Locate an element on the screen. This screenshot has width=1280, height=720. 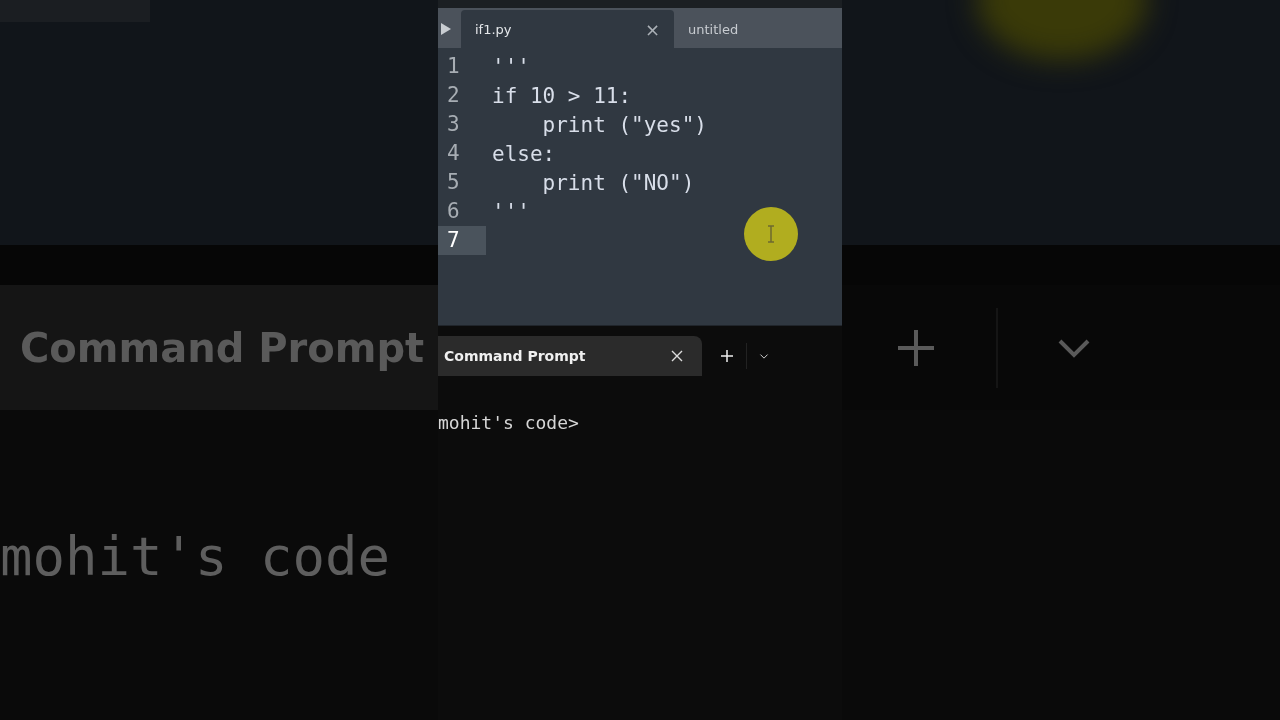
code-line: if 10 > 11: is located at coordinates (562, 95).